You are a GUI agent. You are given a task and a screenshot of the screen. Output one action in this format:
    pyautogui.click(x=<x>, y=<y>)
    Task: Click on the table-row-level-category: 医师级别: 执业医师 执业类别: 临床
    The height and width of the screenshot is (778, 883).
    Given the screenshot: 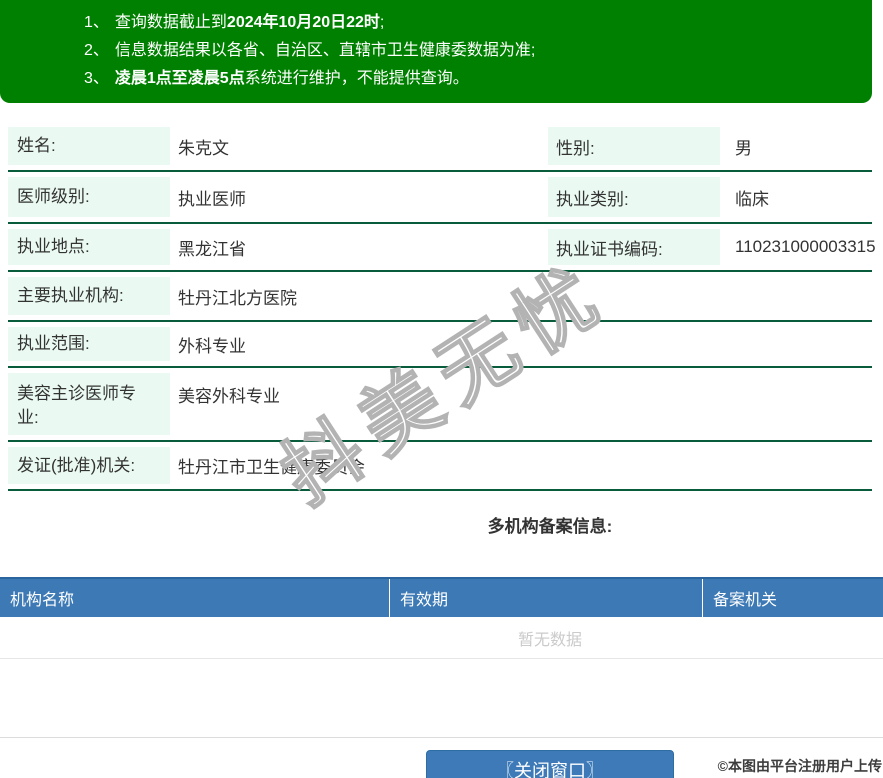 What is the action you would take?
    pyautogui.click(x=440, y=198)
    